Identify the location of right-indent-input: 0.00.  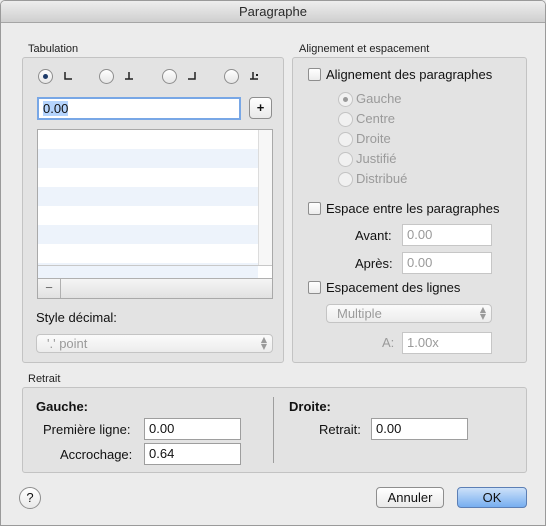
(419, 429).